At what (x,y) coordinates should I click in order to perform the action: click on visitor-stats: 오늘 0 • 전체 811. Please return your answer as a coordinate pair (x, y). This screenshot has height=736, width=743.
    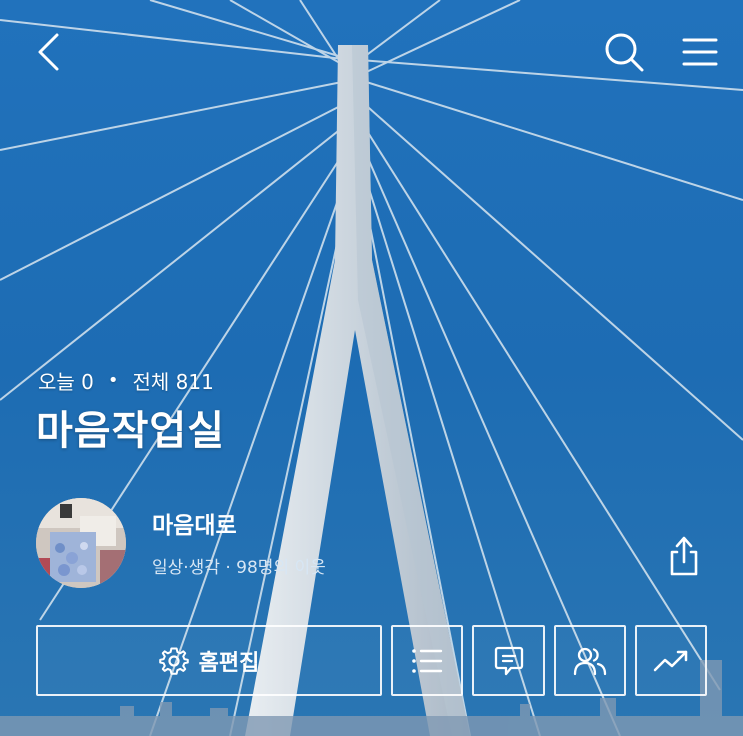
    Looking at the image, I should click on (126, 380).